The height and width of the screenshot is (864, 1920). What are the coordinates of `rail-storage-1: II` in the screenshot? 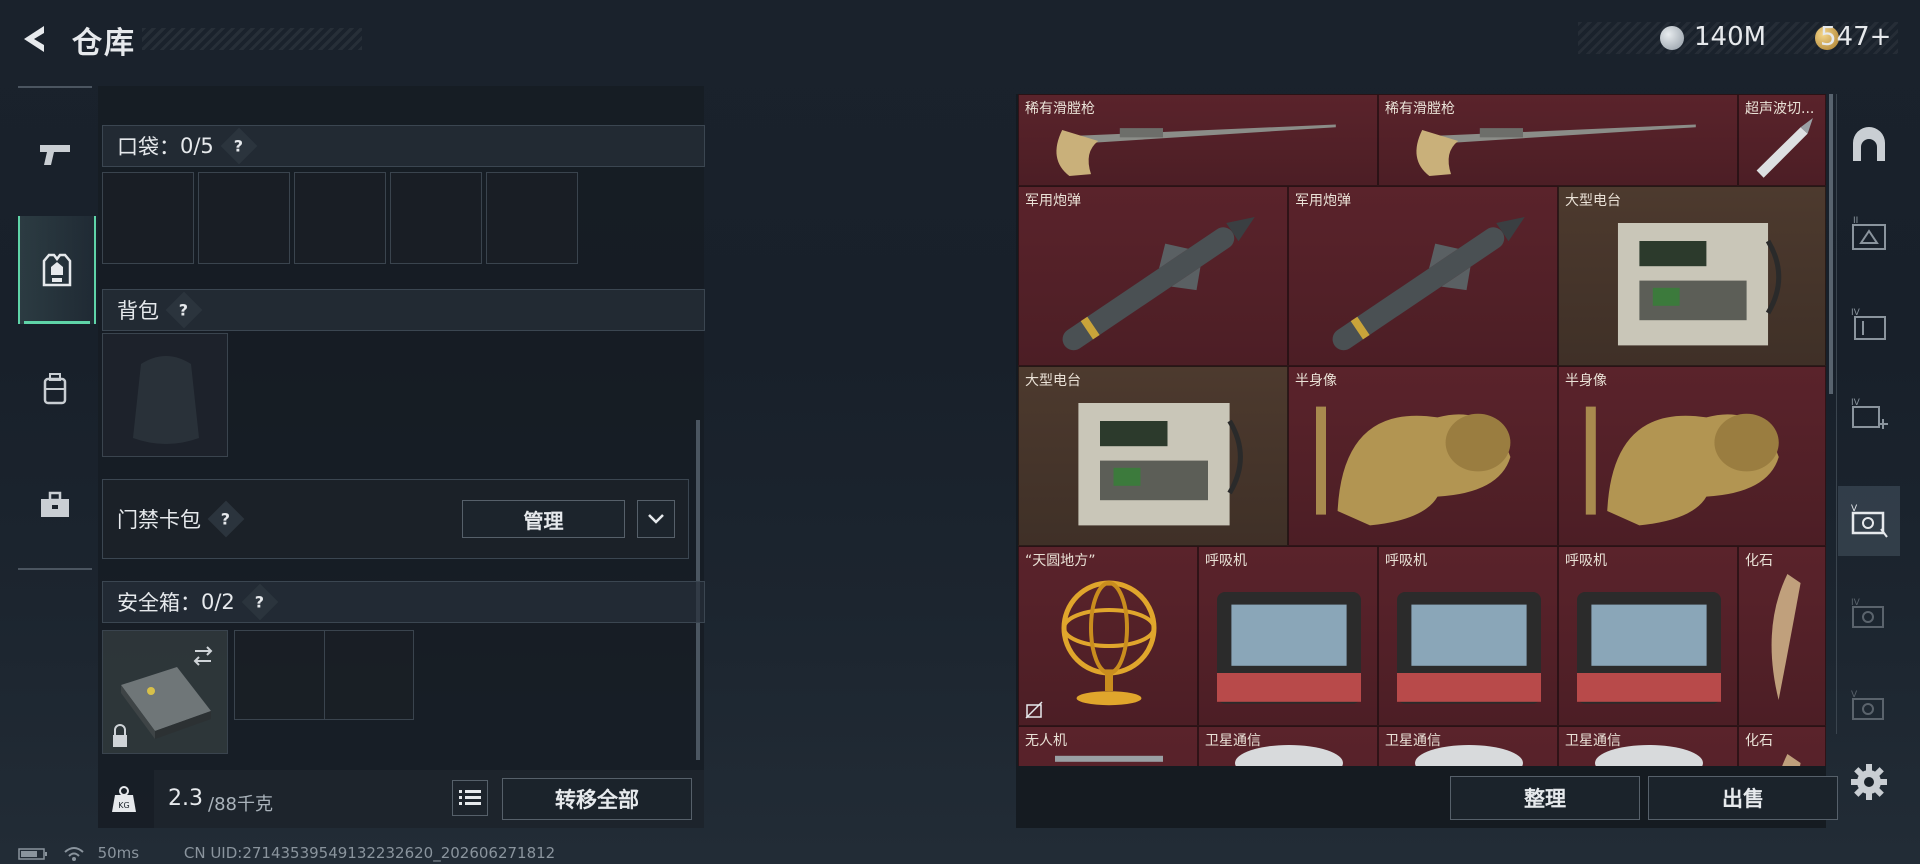 It's located at (1869, 235).